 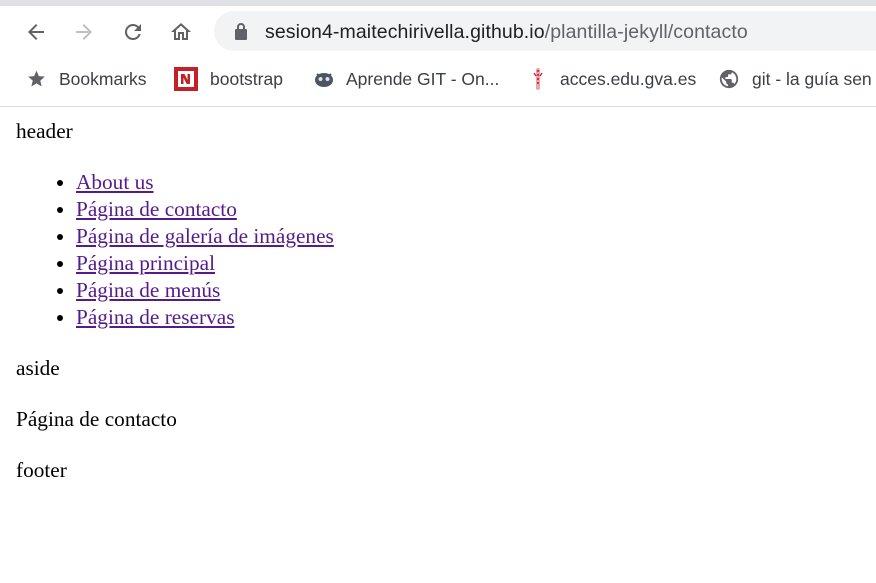 What do you see at coordinates (405, 32) in the screenshot?
I see `url-host: sesion4-maitechirivella.github.io` at bounding box center [405, 32].